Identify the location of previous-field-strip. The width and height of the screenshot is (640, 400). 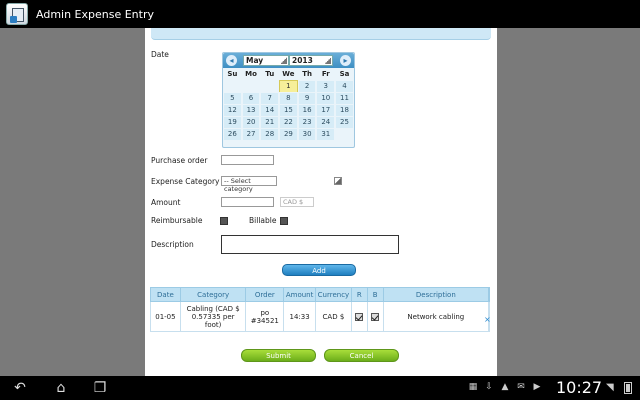
(321, 34).